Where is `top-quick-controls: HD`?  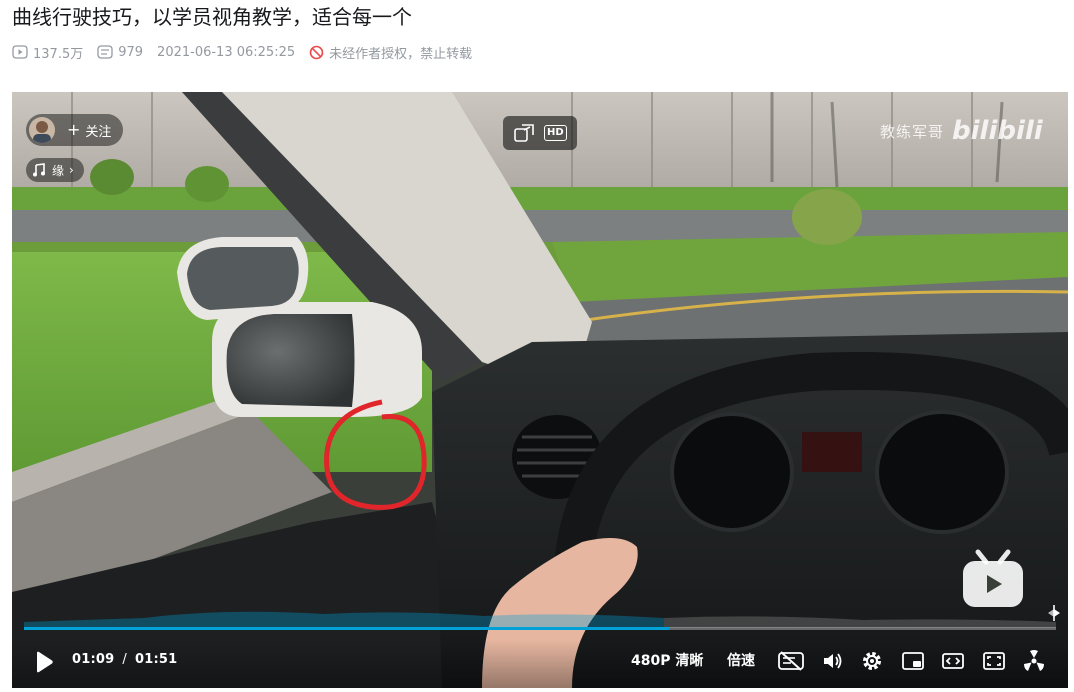
top-quick-controls: HD is located at coordinates (540, 133).